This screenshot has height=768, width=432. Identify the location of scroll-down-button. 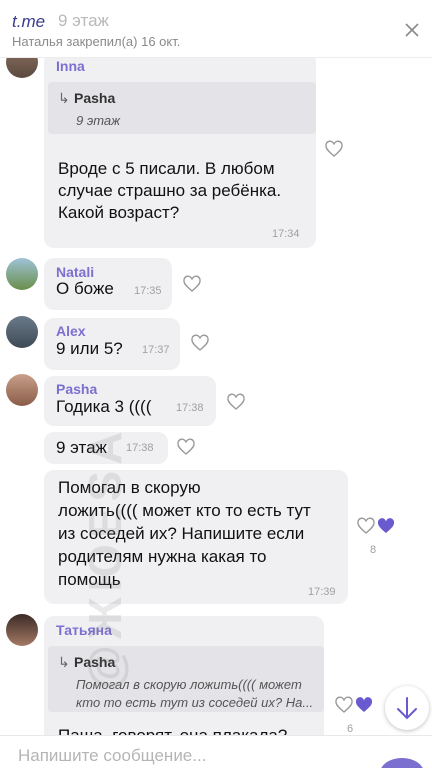
(407, 708).